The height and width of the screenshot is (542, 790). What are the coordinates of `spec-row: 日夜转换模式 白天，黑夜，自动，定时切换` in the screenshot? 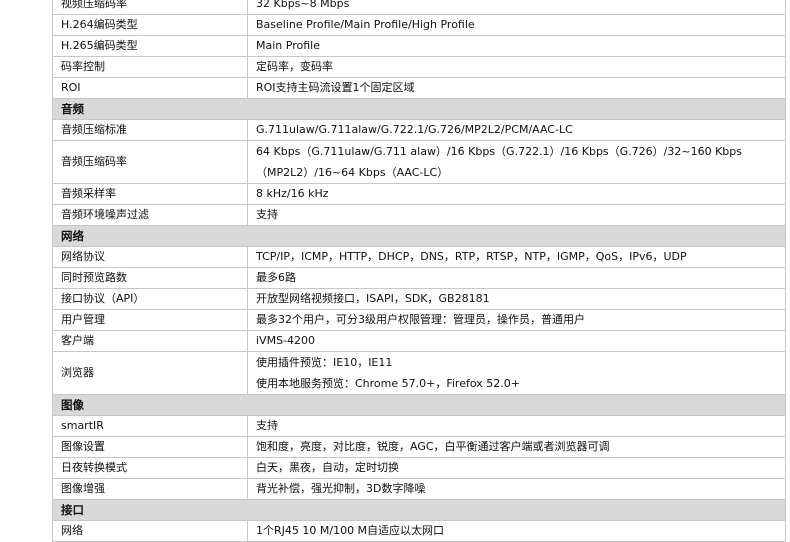 It's located at (419, 468).